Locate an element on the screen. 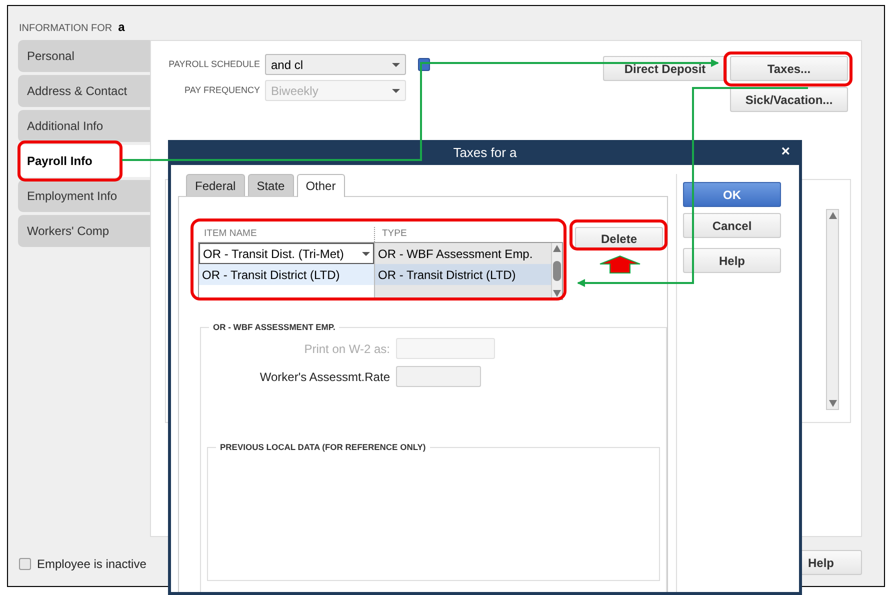  item-dropdown: OR - Transit Dist. (Tri-Met) is located at coordinates (286, 253).